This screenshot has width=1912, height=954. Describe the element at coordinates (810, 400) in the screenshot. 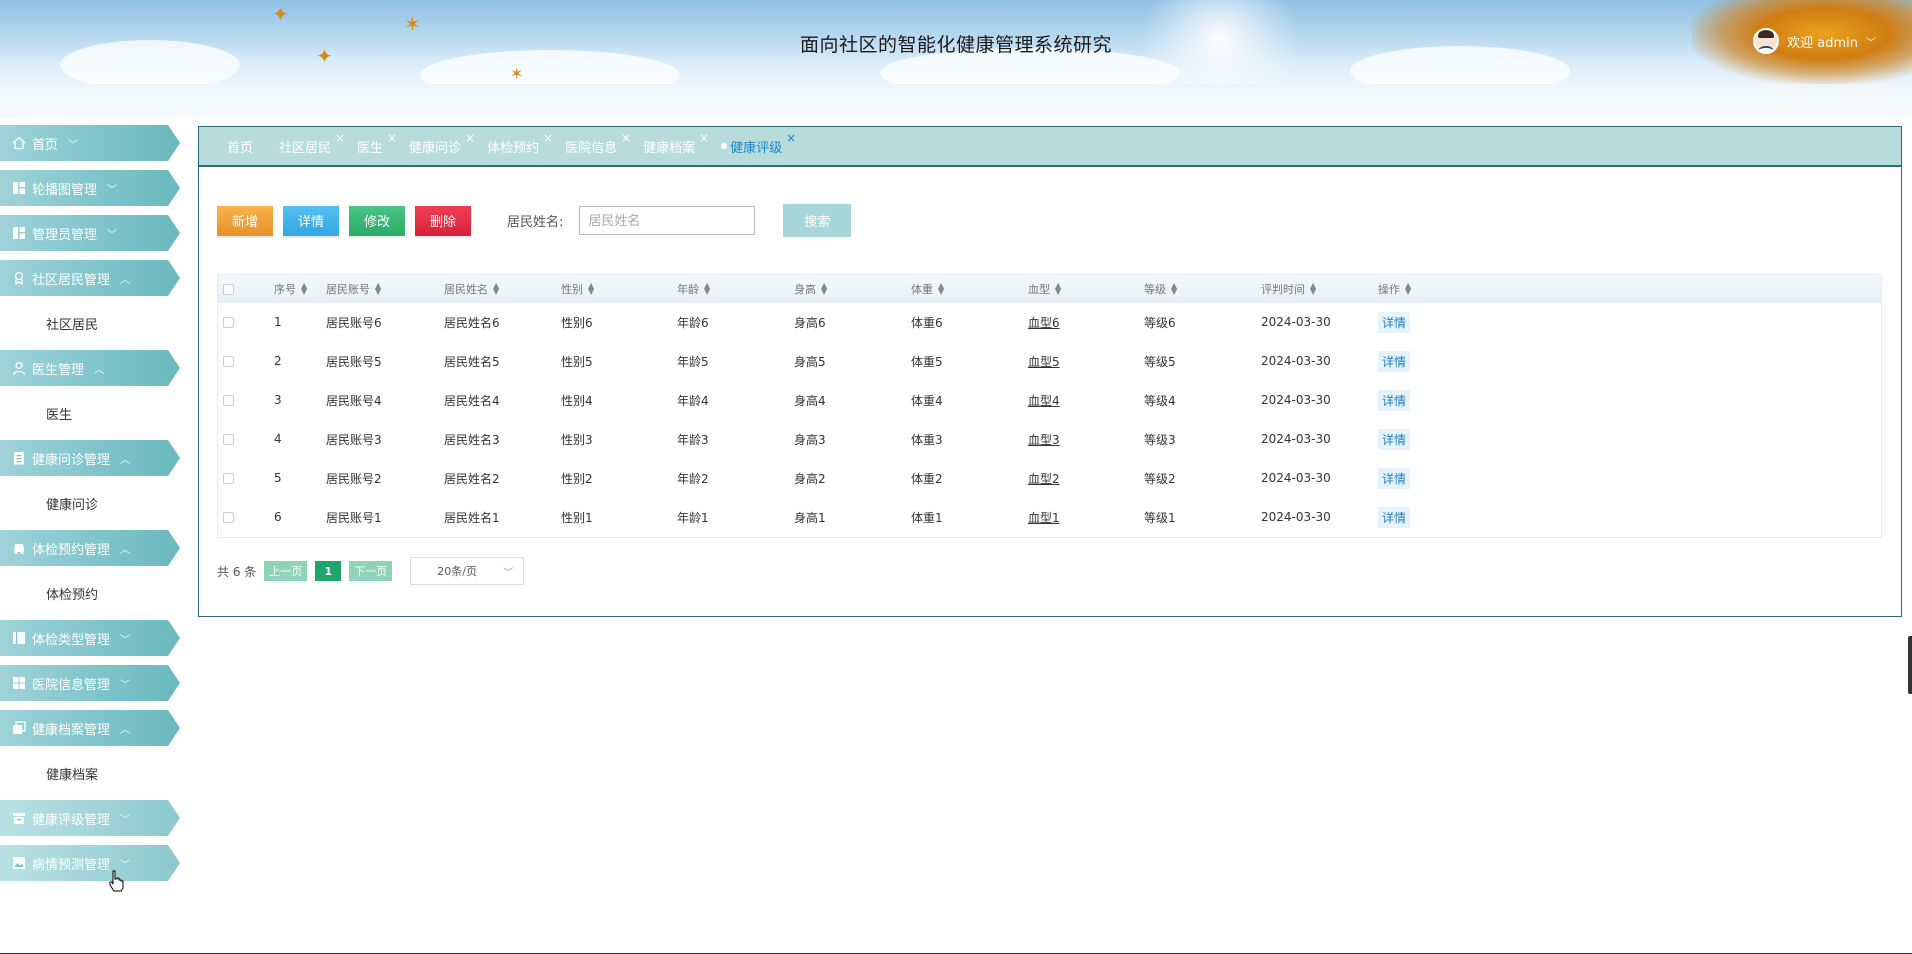

I see `table-cell: 身高4` at that location.